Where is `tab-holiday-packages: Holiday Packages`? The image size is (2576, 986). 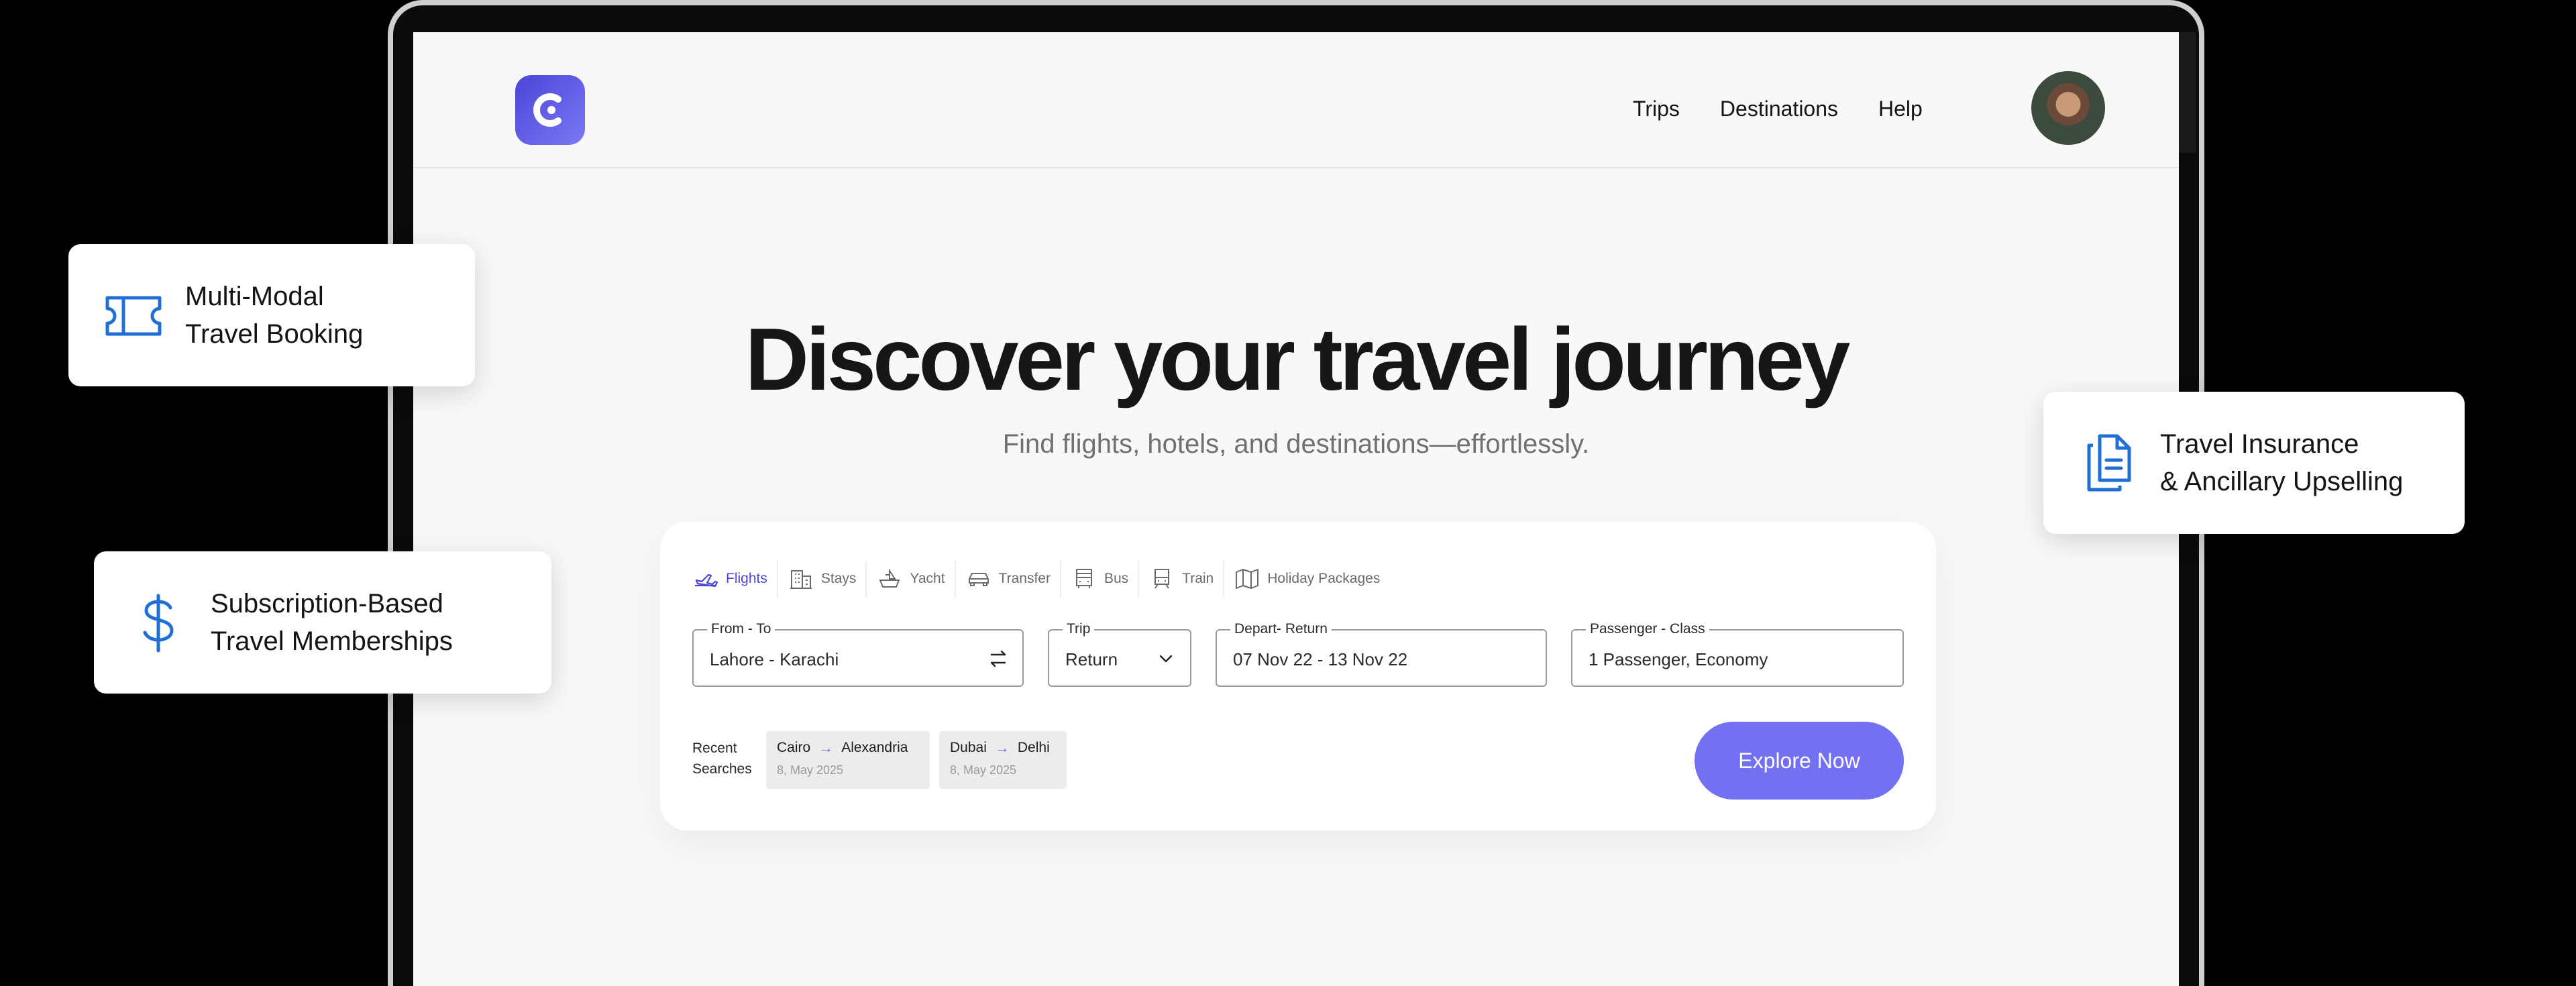
tab-holiday-packages: Holiday Packages is located at coordinates (1306, 578).